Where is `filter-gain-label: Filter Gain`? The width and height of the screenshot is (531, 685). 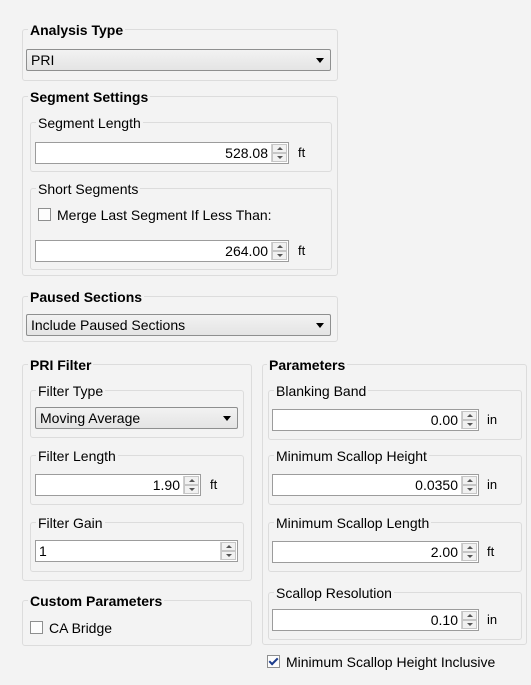 filter-gain-label: Filter Gain is located at coordinates (70, 523).